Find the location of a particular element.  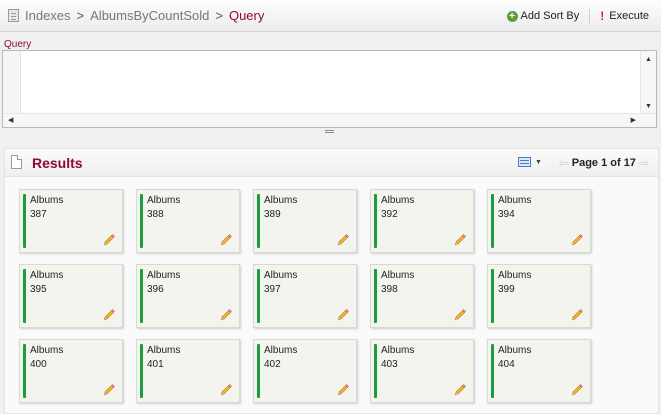

card-id: 402 is located at coordinates (272, 364).